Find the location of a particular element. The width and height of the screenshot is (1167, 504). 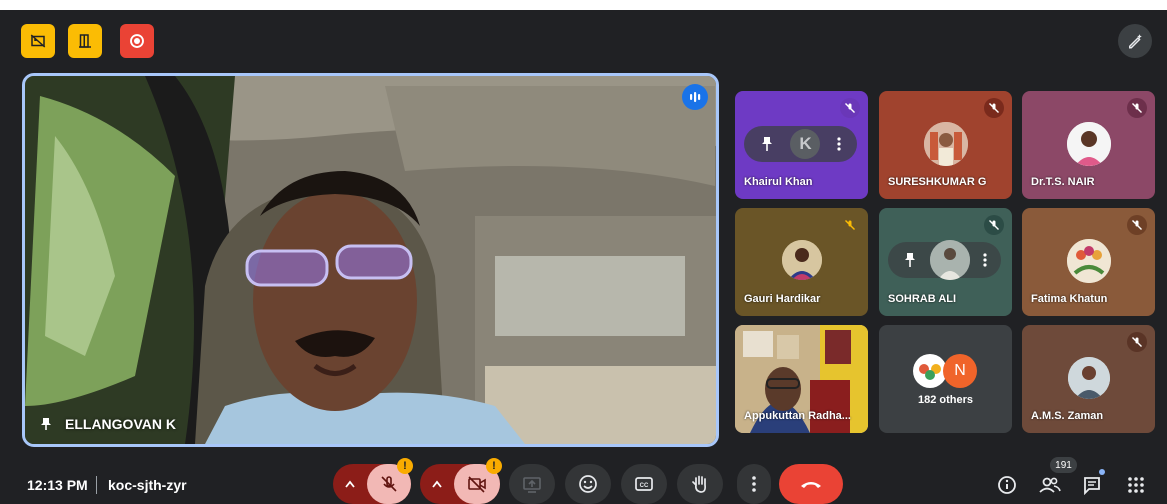

edit-button is located at coordinates (1135, 41).